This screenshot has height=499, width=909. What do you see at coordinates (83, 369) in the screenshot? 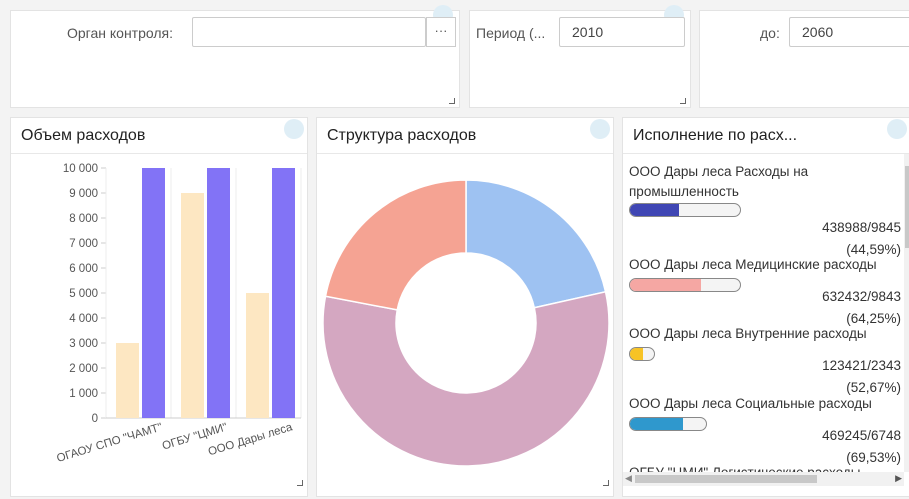
I see `y-tick-label: 2 000` at bounding box center [83, 369].